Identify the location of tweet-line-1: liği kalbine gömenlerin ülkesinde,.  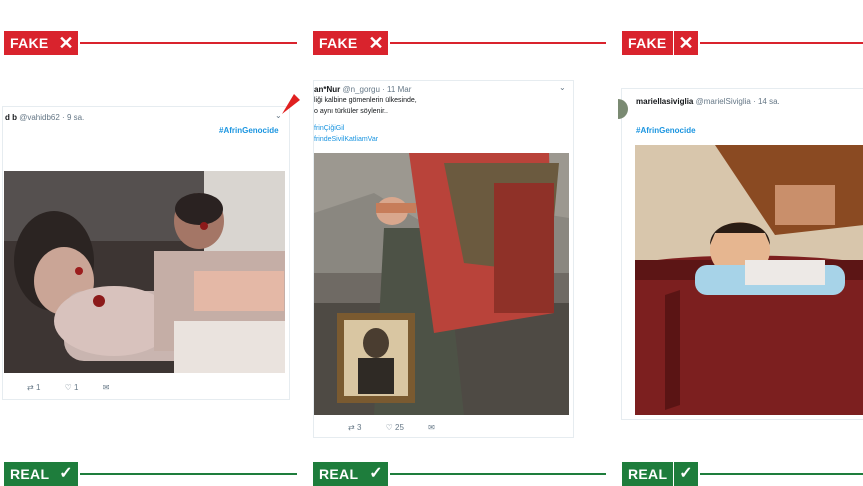
(365, 100).